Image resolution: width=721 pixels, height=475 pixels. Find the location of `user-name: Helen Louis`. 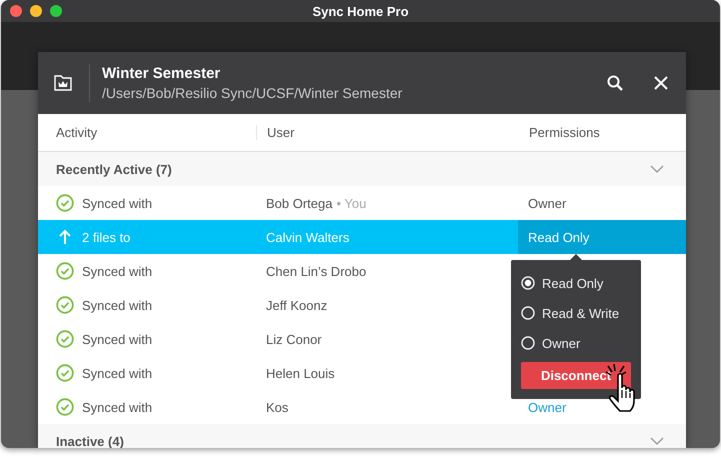

user-name: Helen Louis is located at coordinates (300, 373).